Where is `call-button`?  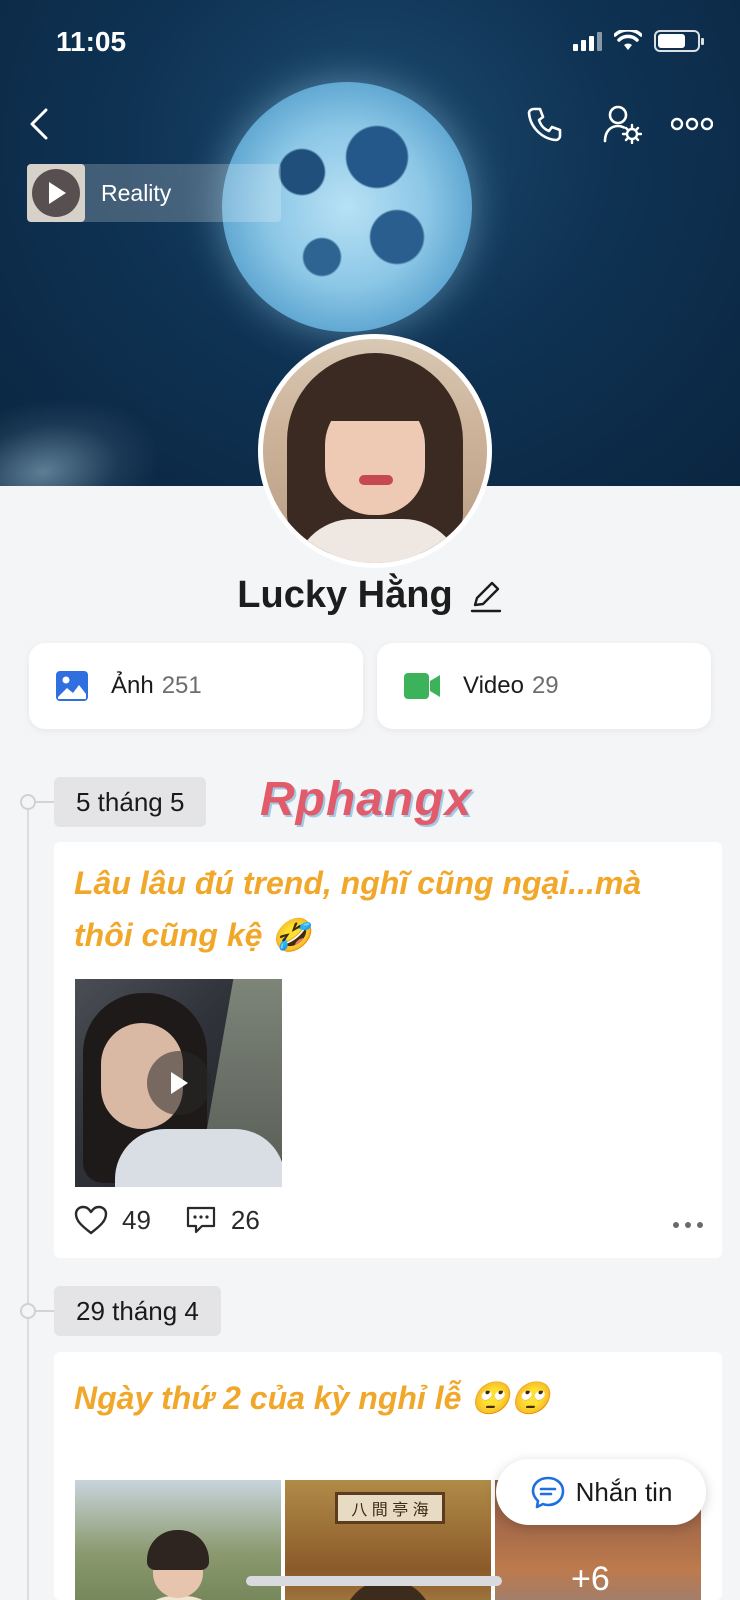 call-button is located at coordinates (544, 124).